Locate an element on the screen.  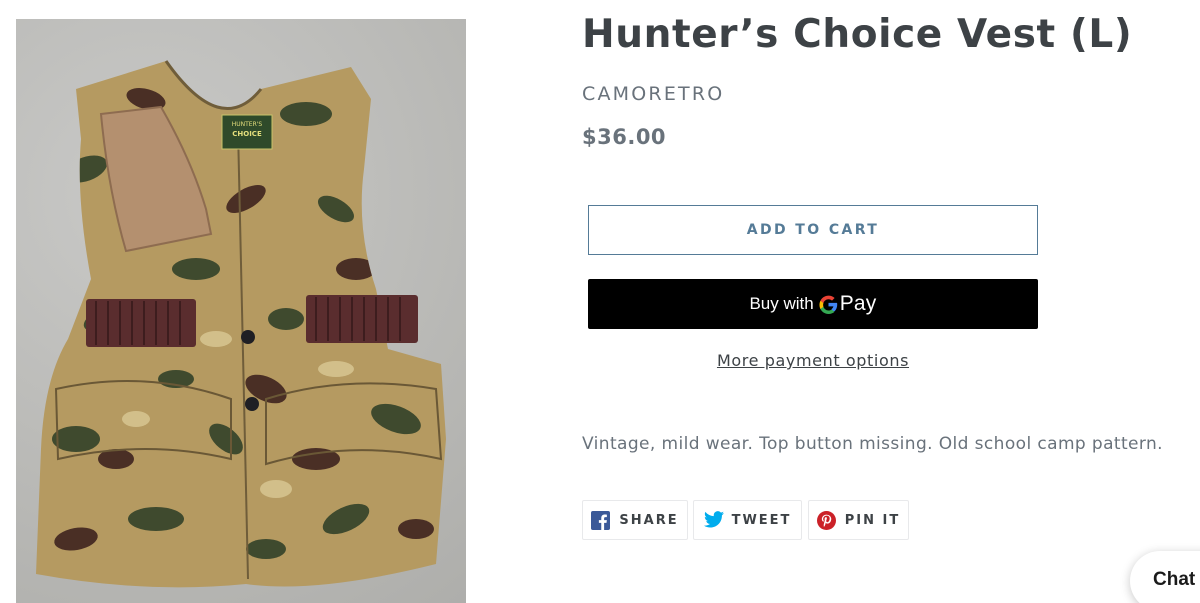
facebook-icon is located at coordinates (601, 520).